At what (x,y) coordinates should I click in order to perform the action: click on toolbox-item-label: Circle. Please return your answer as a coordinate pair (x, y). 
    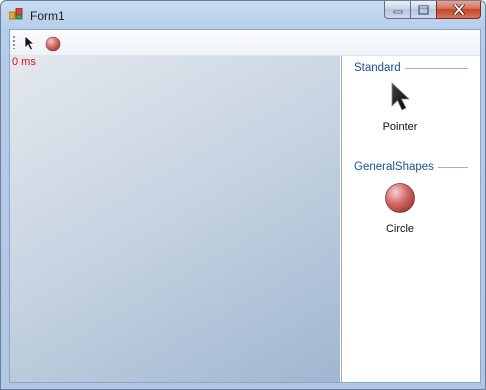
    Looking at the image, I should click on (400, 229).